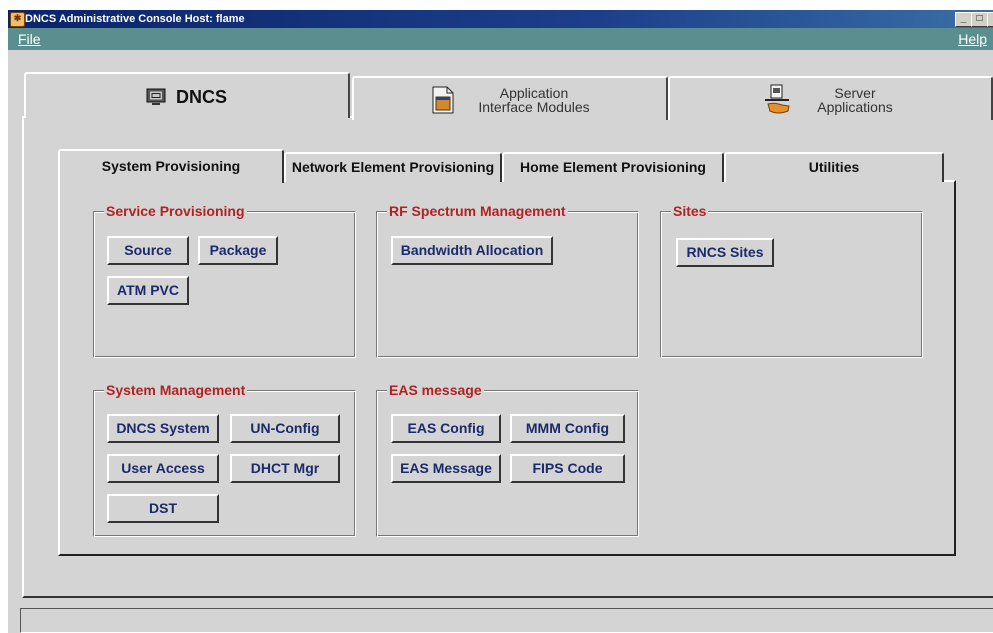  Describe the element at coordinates (17, 19) in the screenshot. I see `app-icon: ✱` at that location.